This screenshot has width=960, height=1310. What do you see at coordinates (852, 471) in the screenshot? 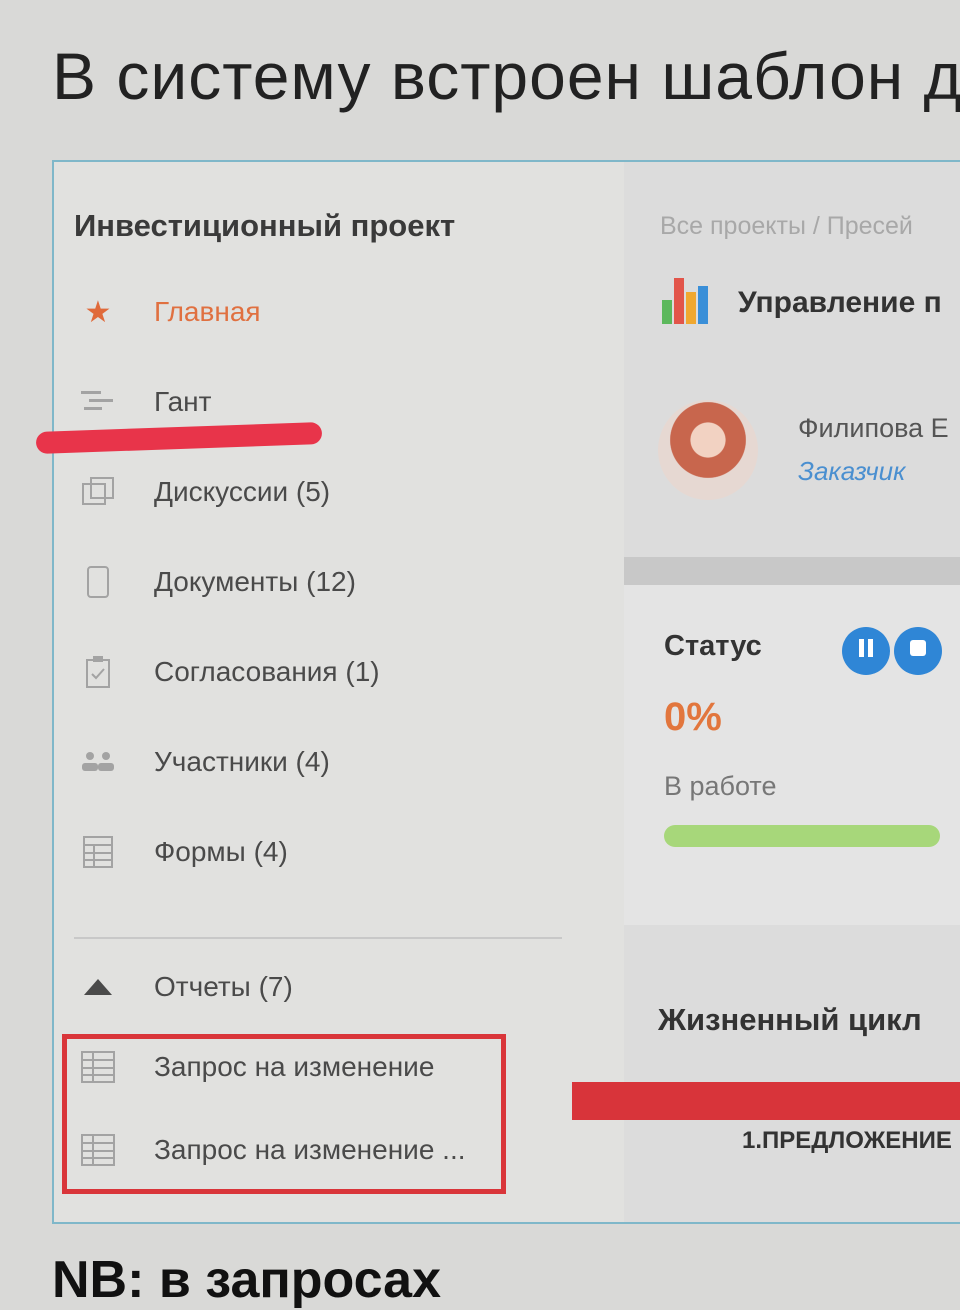
I see `customer-role: Заказчик` at bounding box center [852, 471].